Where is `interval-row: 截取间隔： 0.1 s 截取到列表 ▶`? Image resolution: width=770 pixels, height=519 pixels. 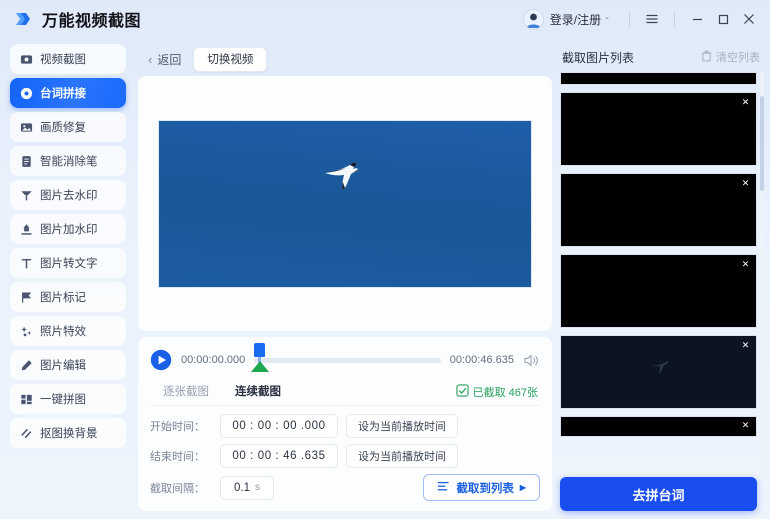
interval-row: 截取间隔： 0.1 s 截取到列表 ▶ is located at coordinates (345, 487).